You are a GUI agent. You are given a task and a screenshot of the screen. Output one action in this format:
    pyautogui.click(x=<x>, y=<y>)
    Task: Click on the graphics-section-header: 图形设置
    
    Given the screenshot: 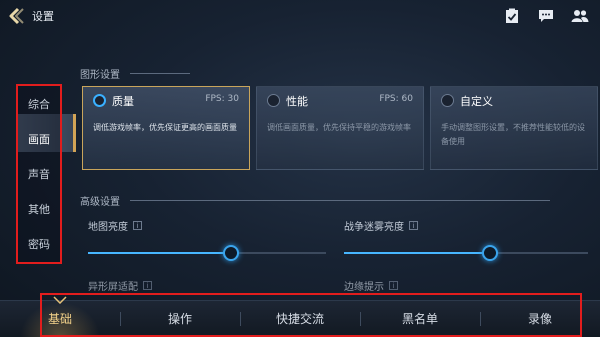 What is the action you would take?
    pyautogui.click(x=135, y=73)
    